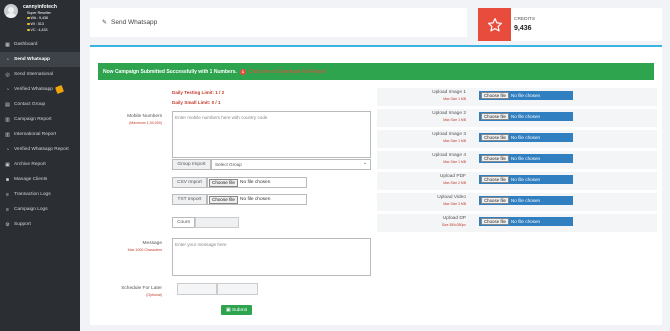  What do you see at coordinates (39, 13) in the screenshot?
I see `profile-role: Super Reseller` at bounding box center [39, 13].